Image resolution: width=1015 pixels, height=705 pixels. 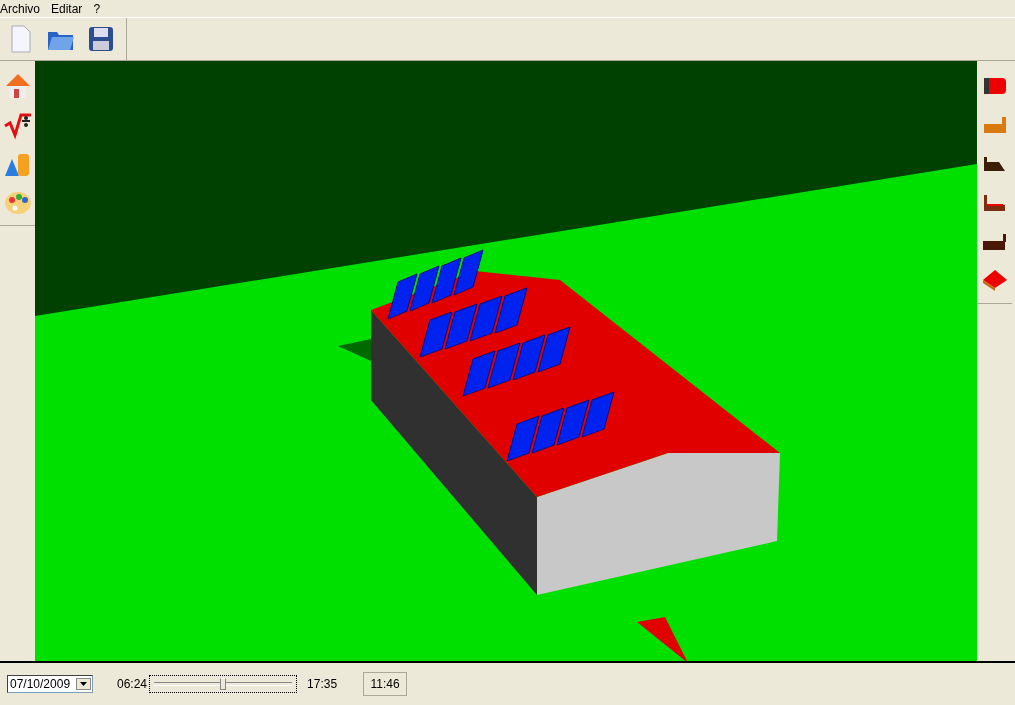 What do you see at coordinates (994, 85) in the screenshot?
I see `block-icon` at bounding box center [994, 85].